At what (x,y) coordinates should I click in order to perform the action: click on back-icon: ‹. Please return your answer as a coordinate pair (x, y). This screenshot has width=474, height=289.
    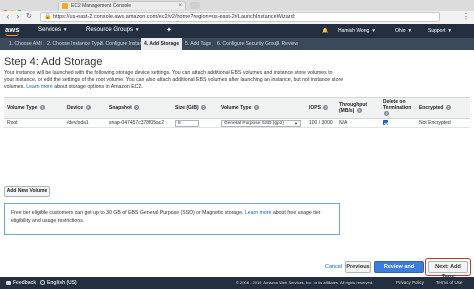
    Looking at the image, I should click on (8, 17).